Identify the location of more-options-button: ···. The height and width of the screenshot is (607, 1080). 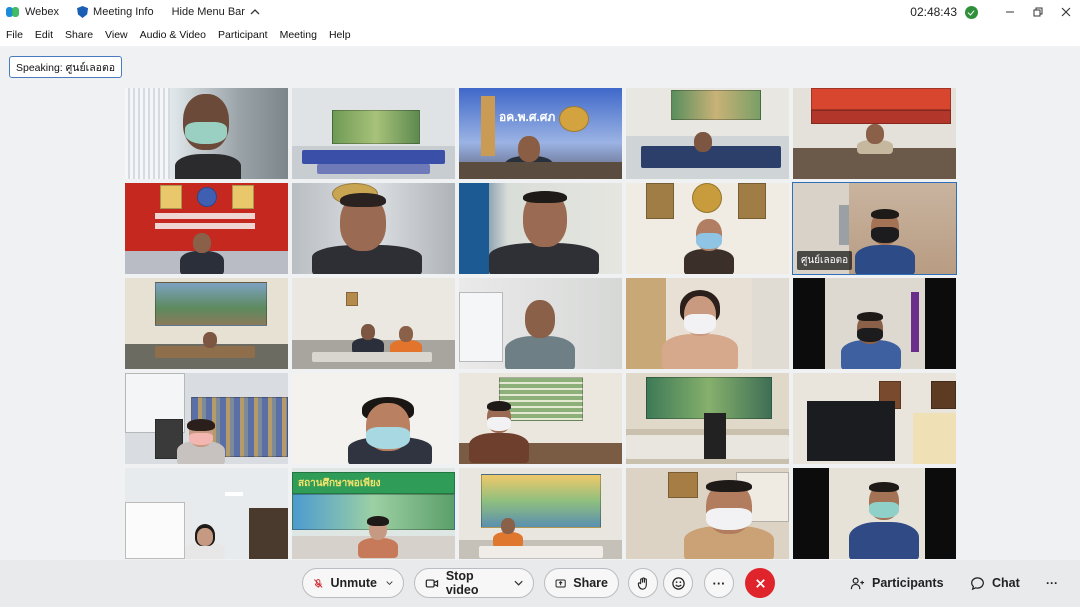
(719, 583).